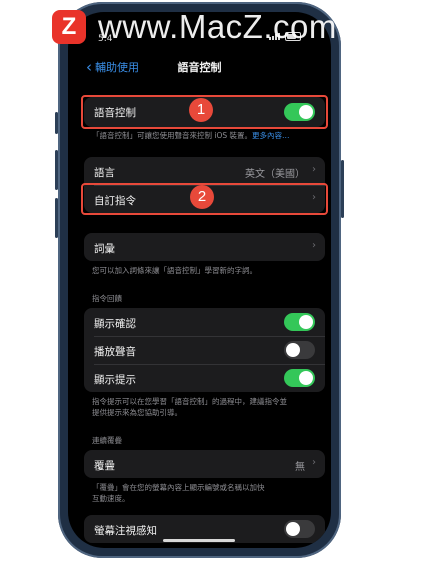  I want to click on attention-label: 螢幕注視感知, so click(125, 531).